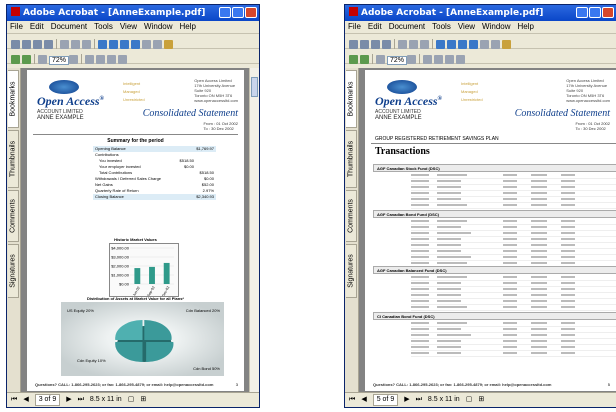 This screenshot has width=616, height=412. I want to click on pie-slice, so click(129, 329).